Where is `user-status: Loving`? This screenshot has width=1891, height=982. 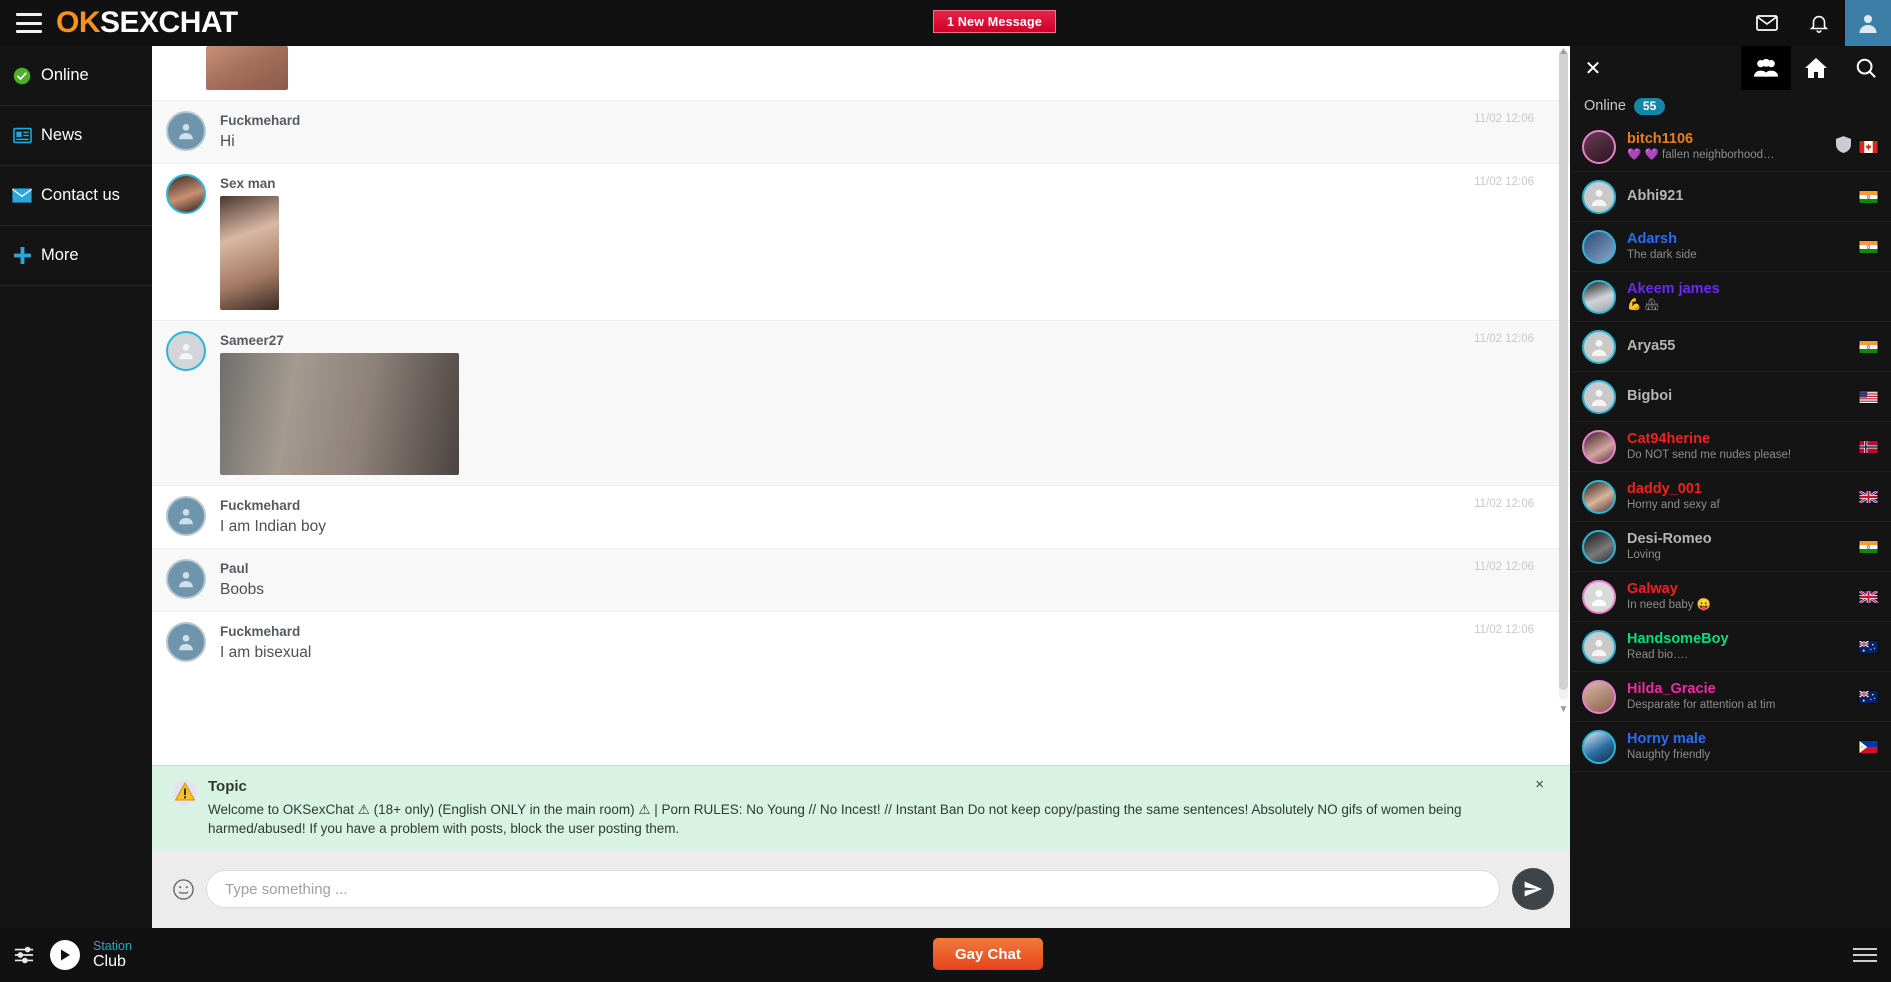
user-status: Loving is located at coordinates (1644, 555).